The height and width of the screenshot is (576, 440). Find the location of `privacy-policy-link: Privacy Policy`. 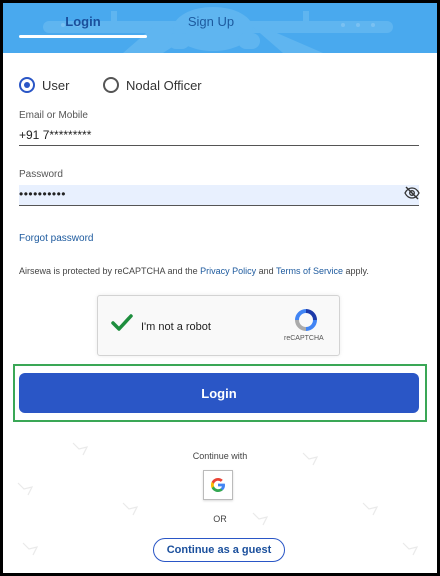

privacy-policy-link: Privacy Policy is located at coordinates (228, 271).